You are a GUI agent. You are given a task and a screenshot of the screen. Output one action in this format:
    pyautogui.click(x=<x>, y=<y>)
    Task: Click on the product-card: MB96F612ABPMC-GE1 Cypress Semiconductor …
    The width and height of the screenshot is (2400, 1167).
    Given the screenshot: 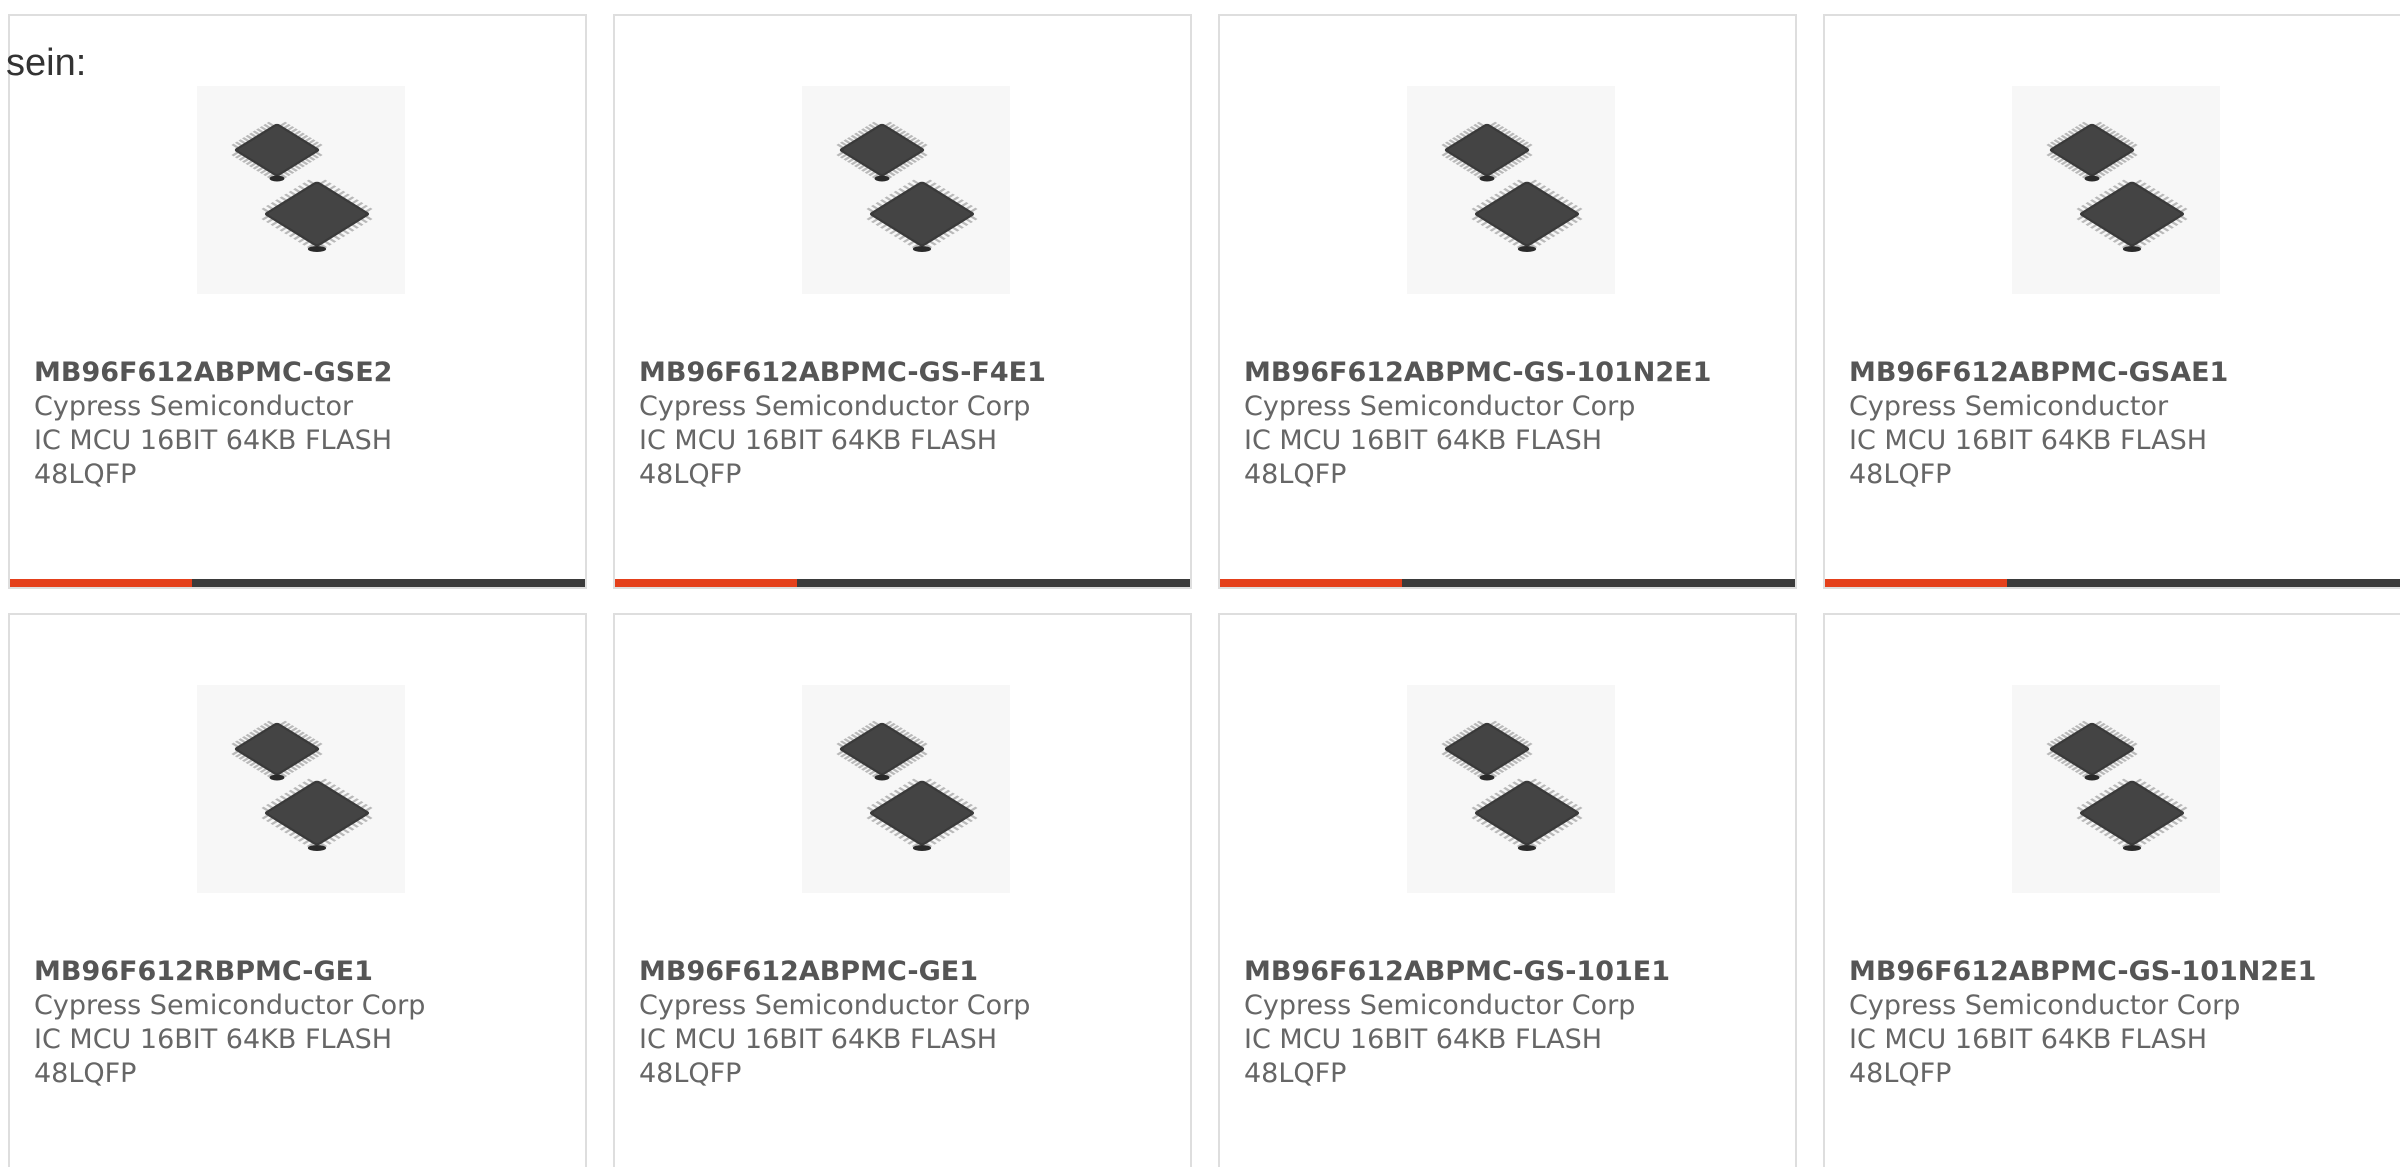 What is the action you would take?
    pyautogui.click(x=902, y=890)
    